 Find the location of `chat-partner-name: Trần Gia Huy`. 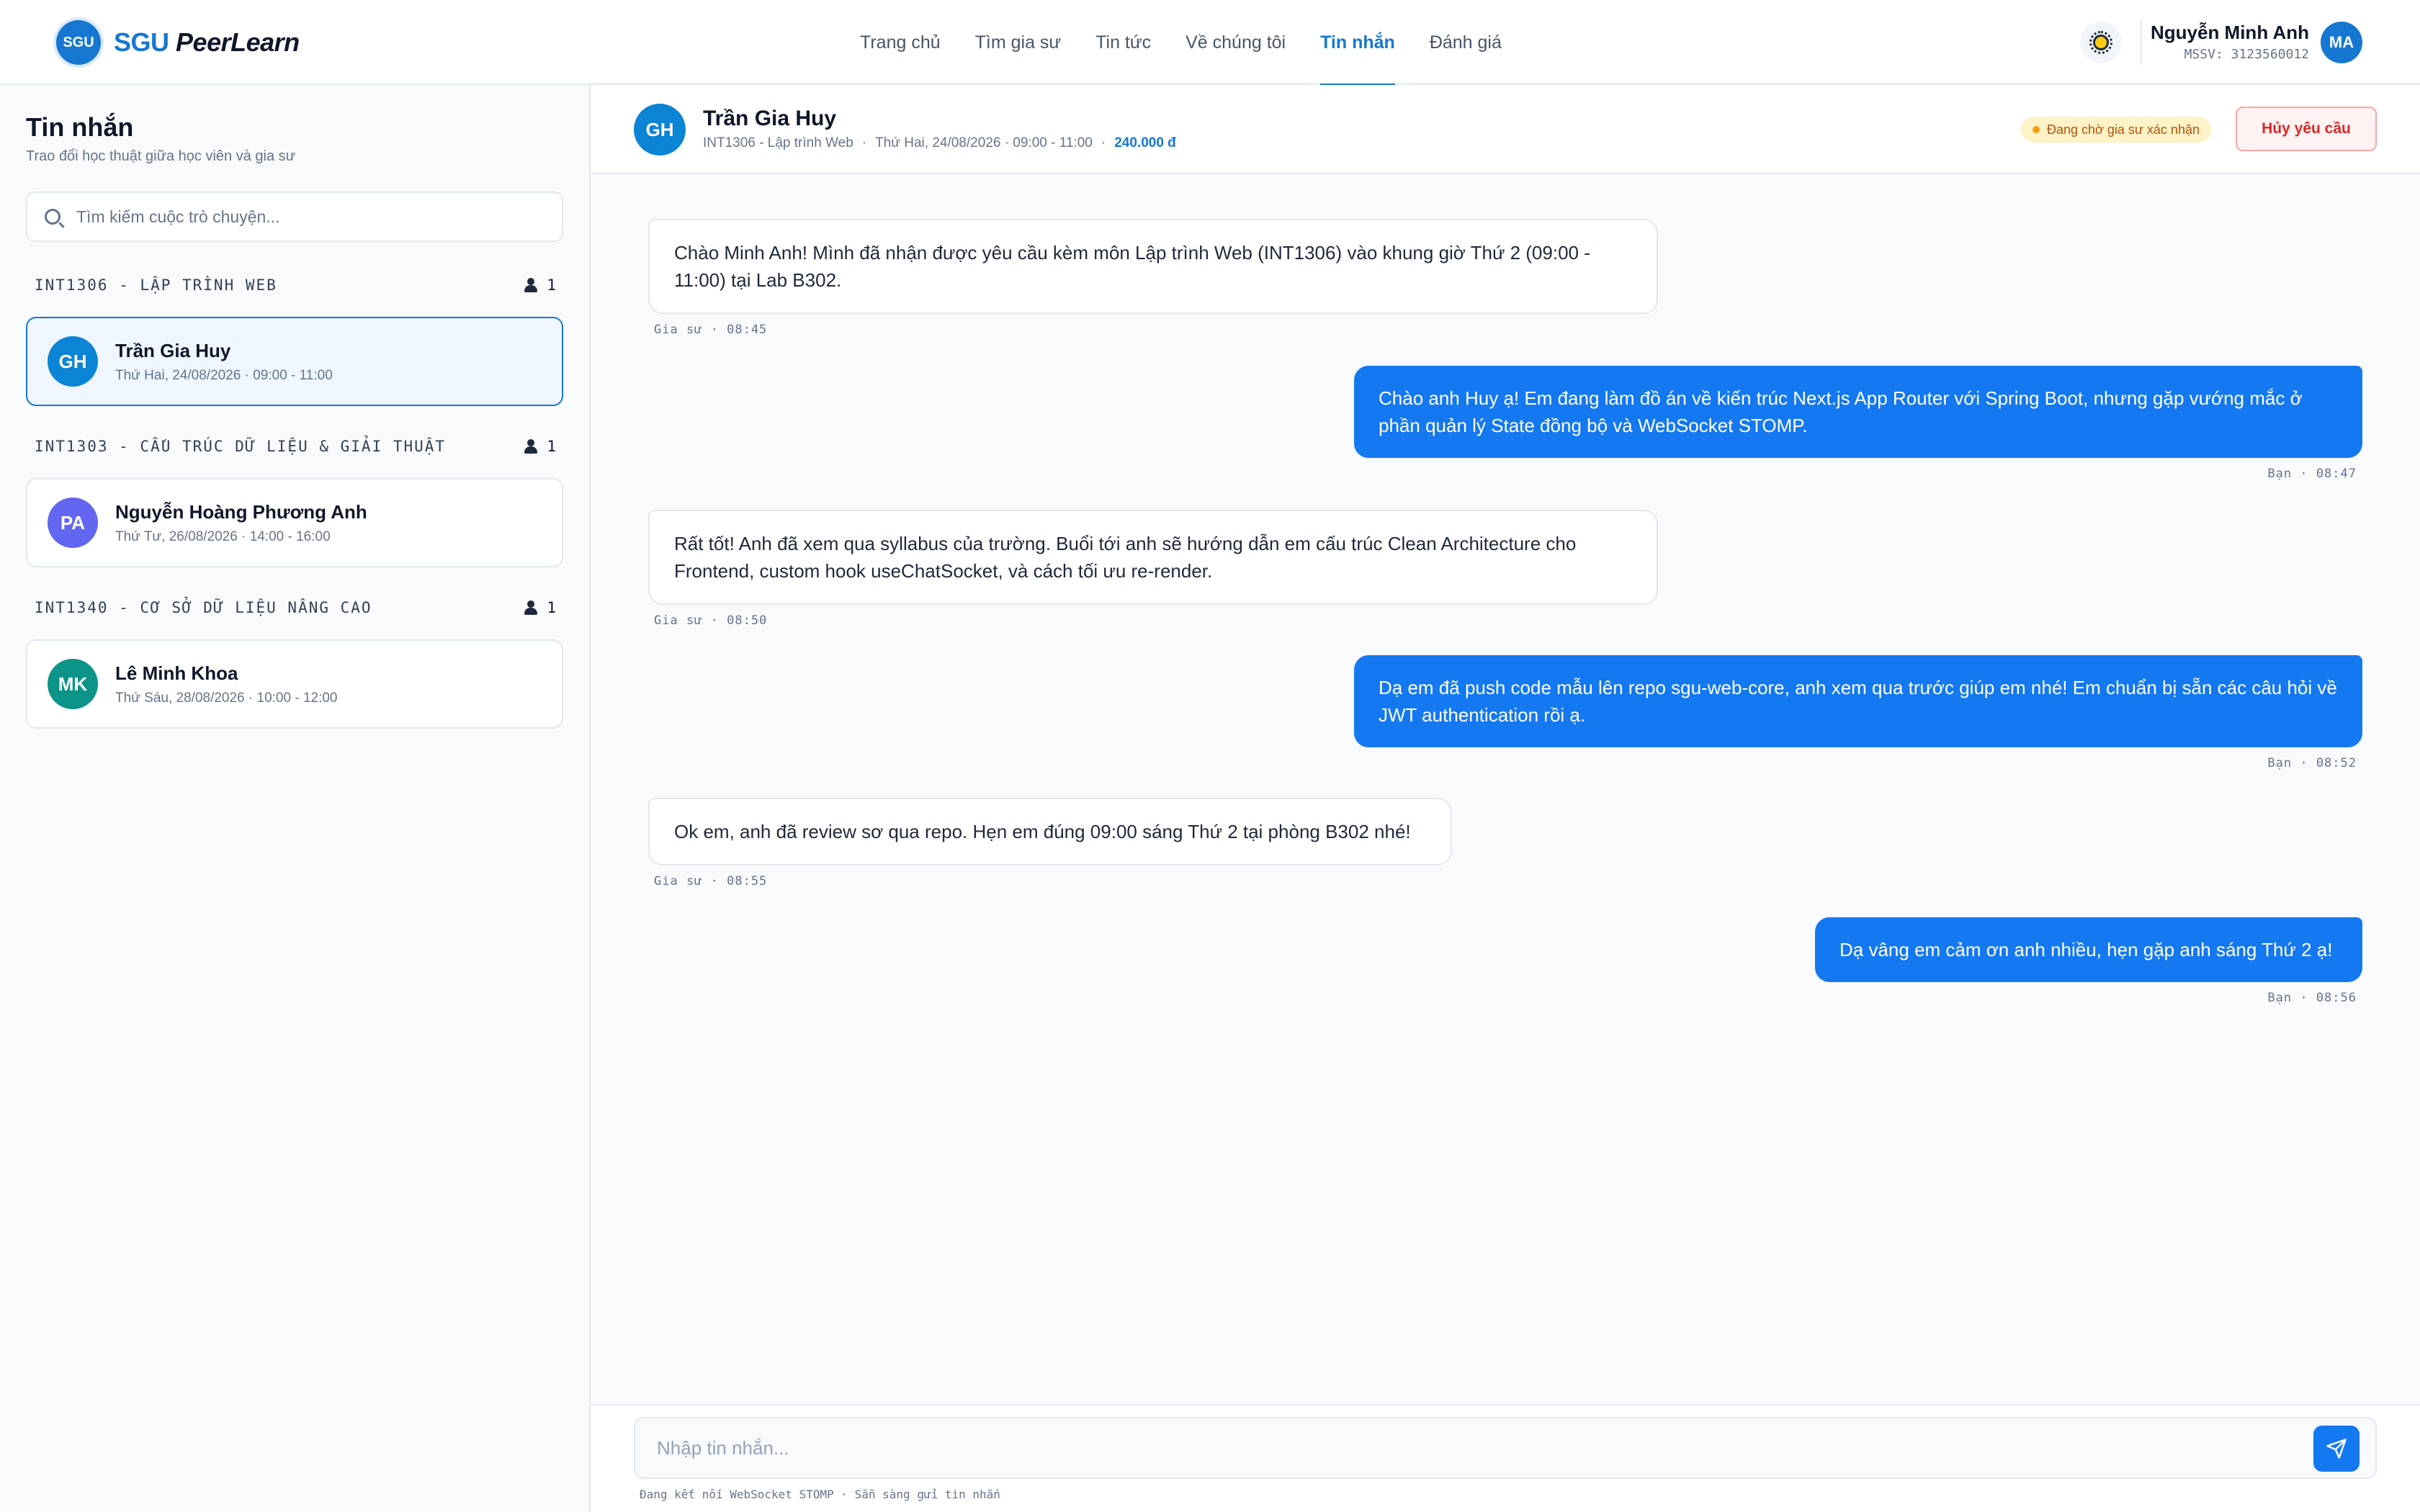

chat-partner-name: Trần Gia Huy is located at coordinates (770, 118).